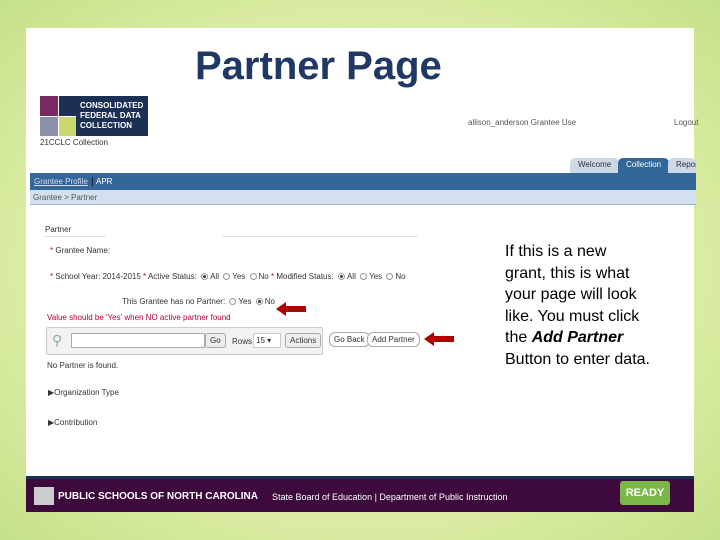  Describe the element at coordinates (393, 339) in the screenshot. I see `add-partner-button: Add Partner` at that location.